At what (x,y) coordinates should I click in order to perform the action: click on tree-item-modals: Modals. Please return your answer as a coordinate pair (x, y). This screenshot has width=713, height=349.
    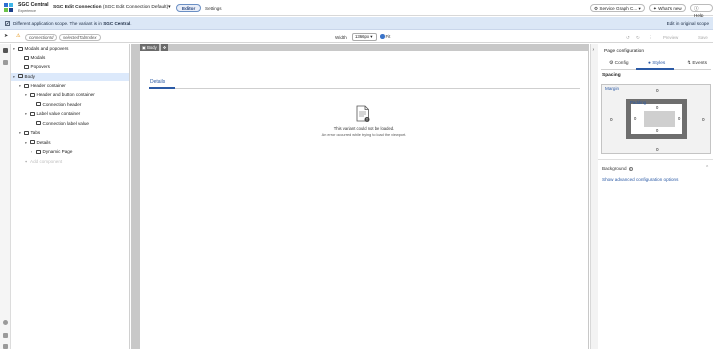
    Looking at the image, I should click on (34, 58).